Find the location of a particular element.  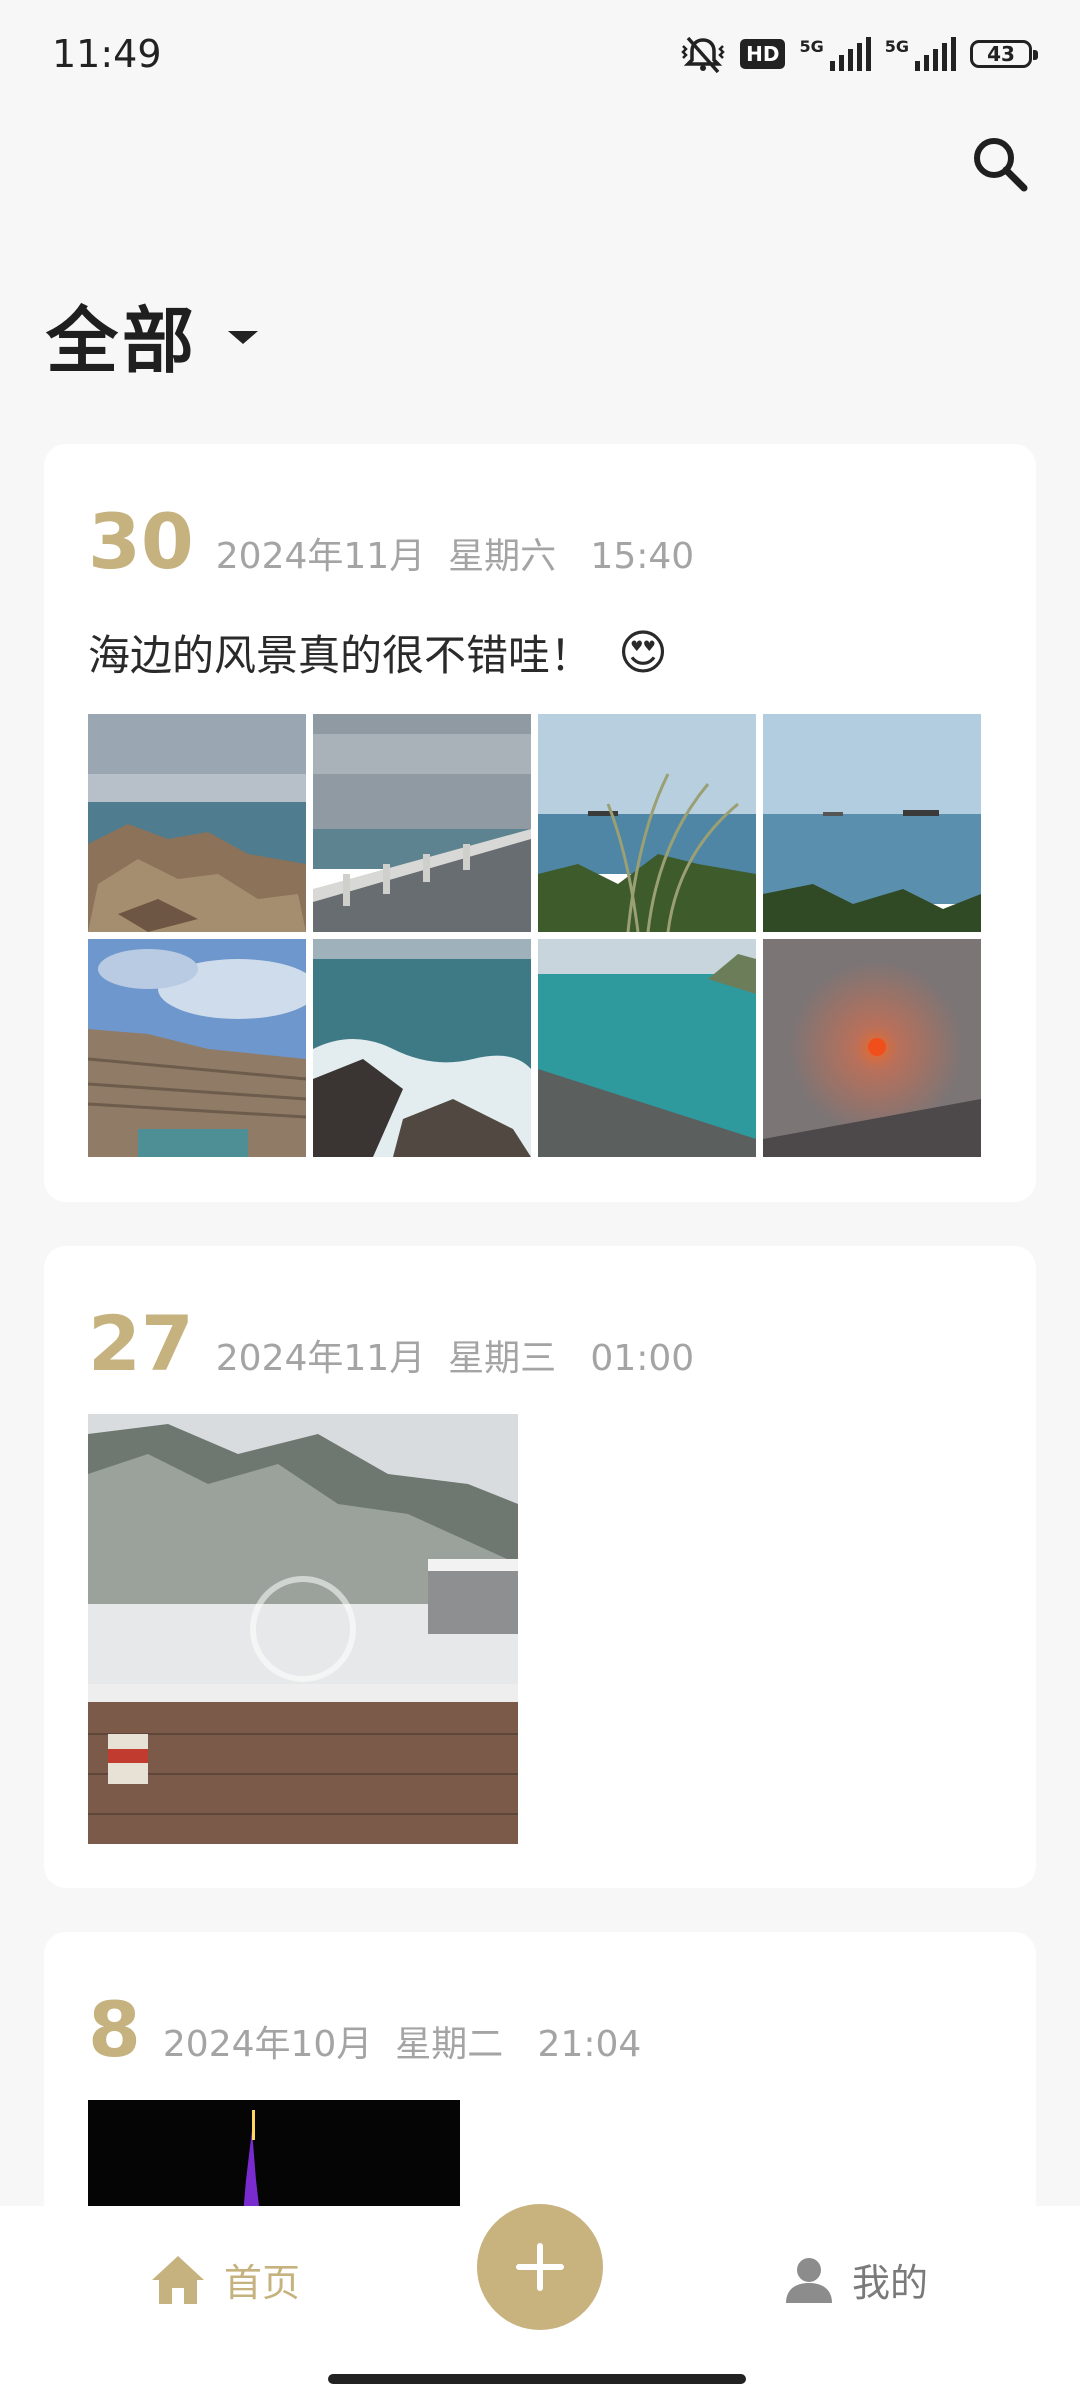

entry-day: 27 is located at coordinates (141, 1343).